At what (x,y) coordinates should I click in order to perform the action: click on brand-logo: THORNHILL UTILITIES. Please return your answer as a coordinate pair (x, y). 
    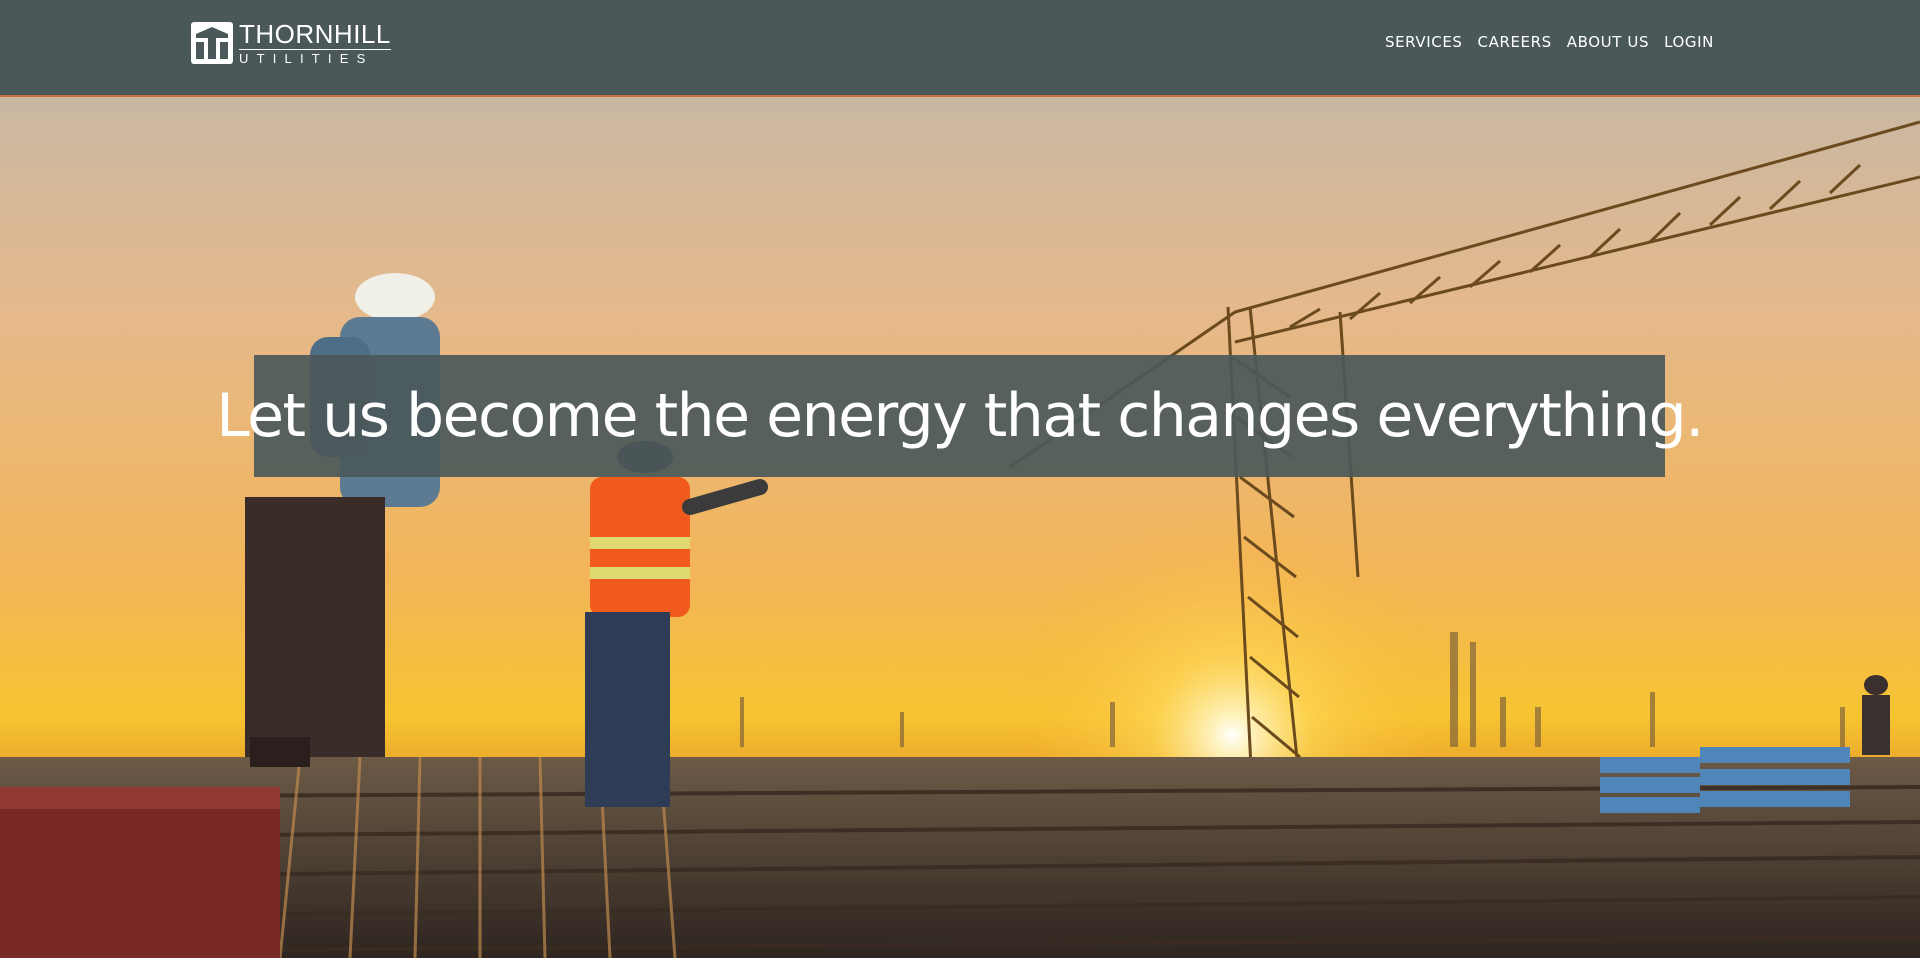
    Looking at the image, I should click on (291, 43).